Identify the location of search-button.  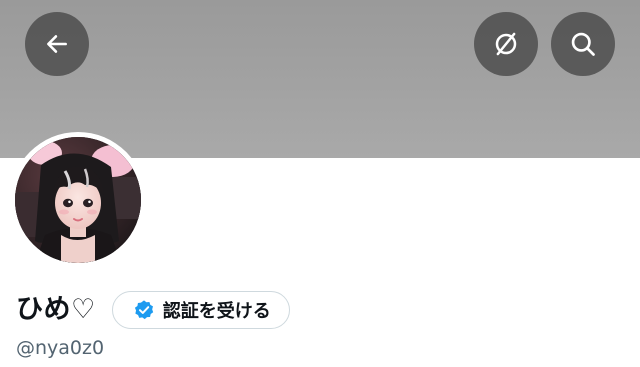
(583, 44).